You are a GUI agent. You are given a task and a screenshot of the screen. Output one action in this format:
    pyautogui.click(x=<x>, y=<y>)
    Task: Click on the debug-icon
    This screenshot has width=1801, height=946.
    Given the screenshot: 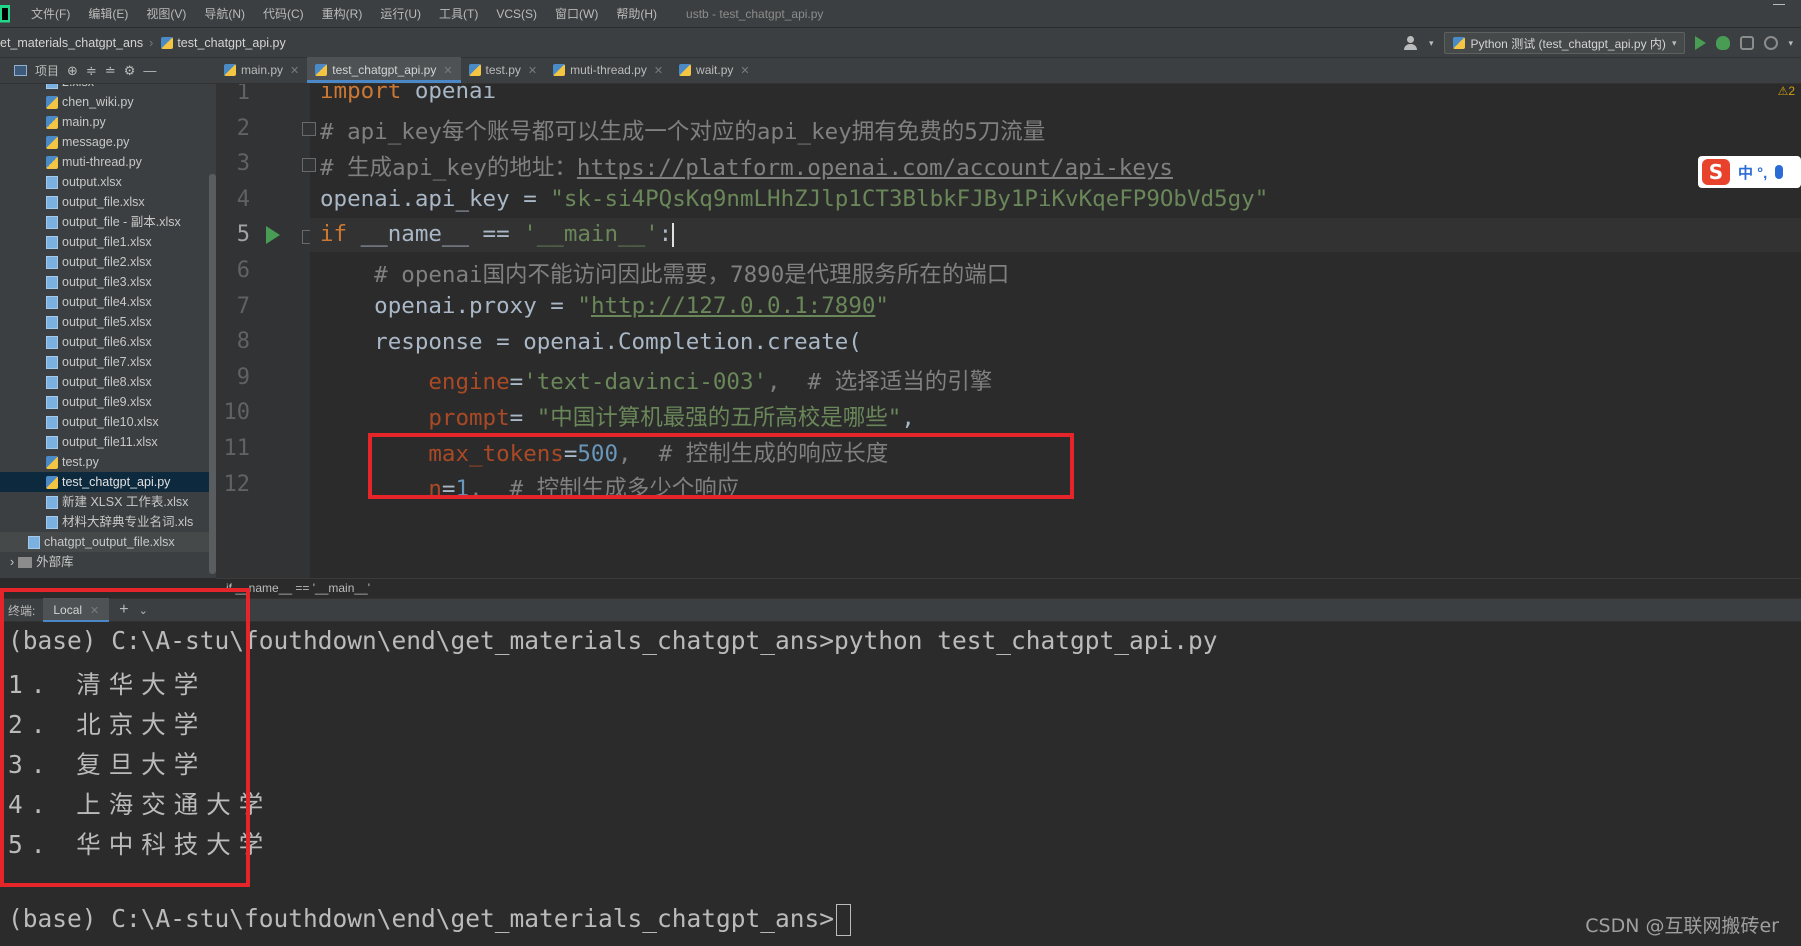 What is the action you would take?
    pyautogui.click(x=1723, y=43)
    